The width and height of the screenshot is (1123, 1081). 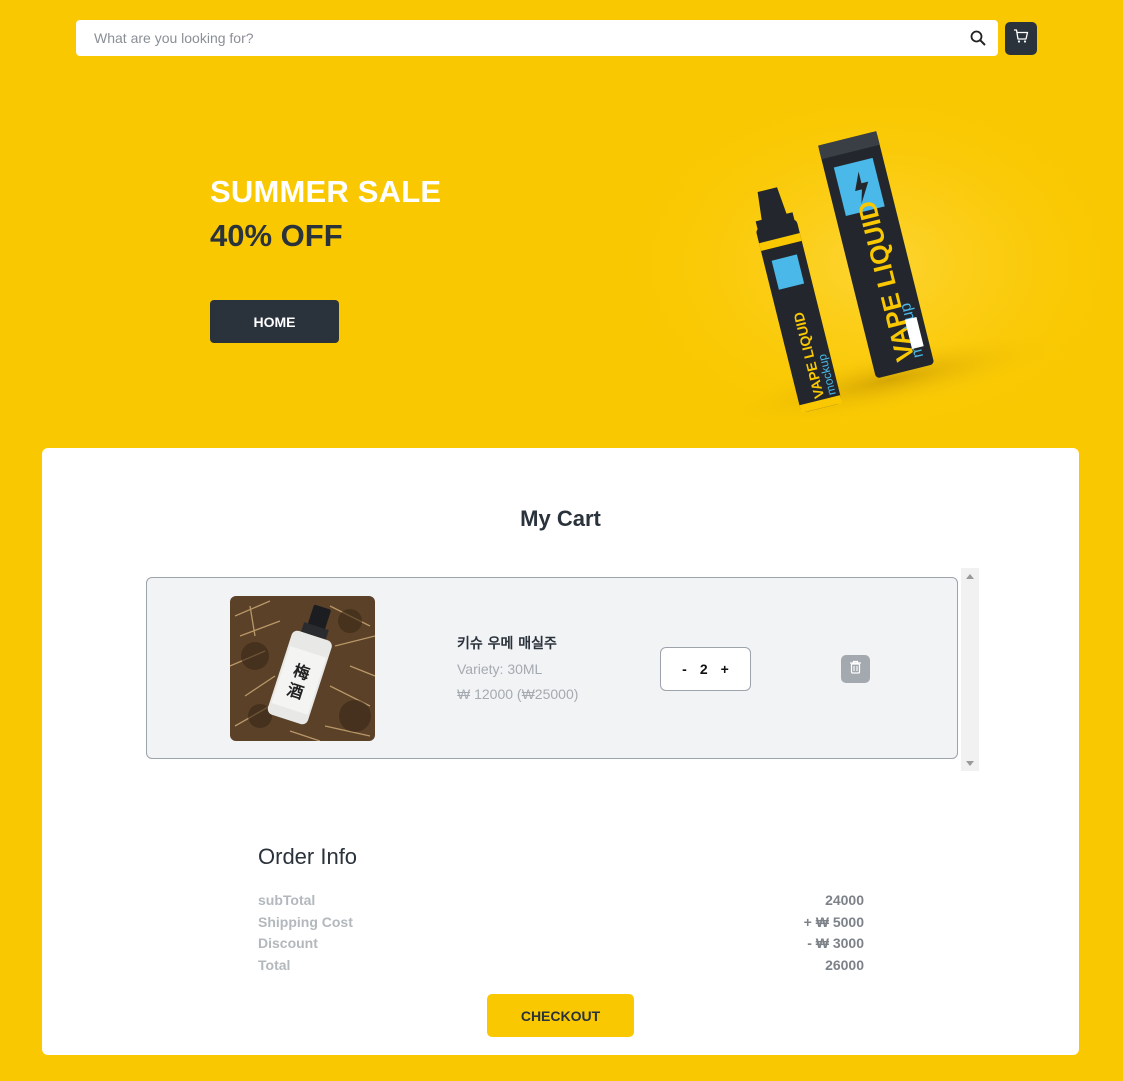 I want to click on scroll-up-icon, so click(x=970, y=576).